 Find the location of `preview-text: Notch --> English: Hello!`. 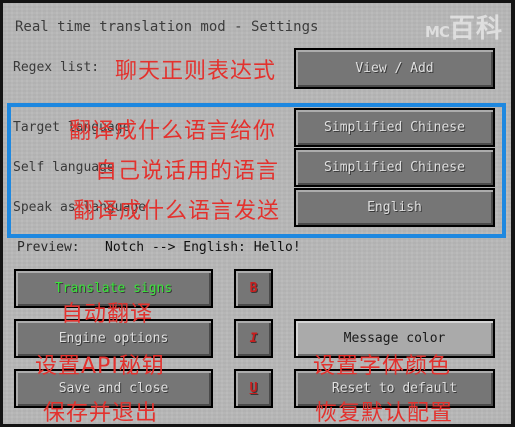

preview-text: Notch --> English: Hello! is located at coordinates (203, 247).